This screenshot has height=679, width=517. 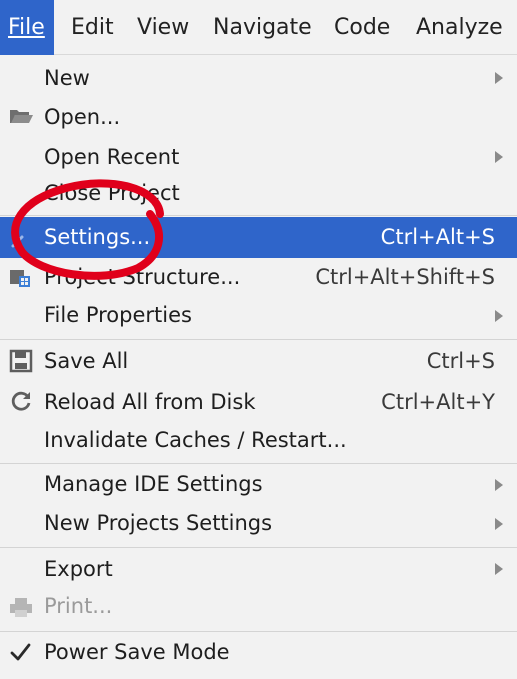 What do you see at coordinates (21, 401) in the screenshot?
I see `reload-icon` at bounding box center [21, 401].